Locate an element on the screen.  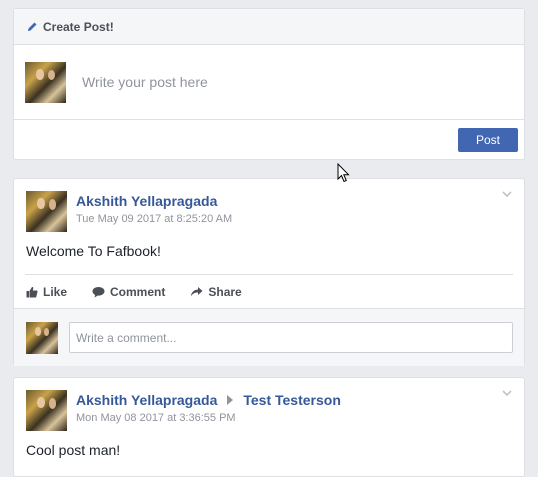
post-author-line: Akshith Yellapragada Test Testerson is located at coordinates (208, 400).